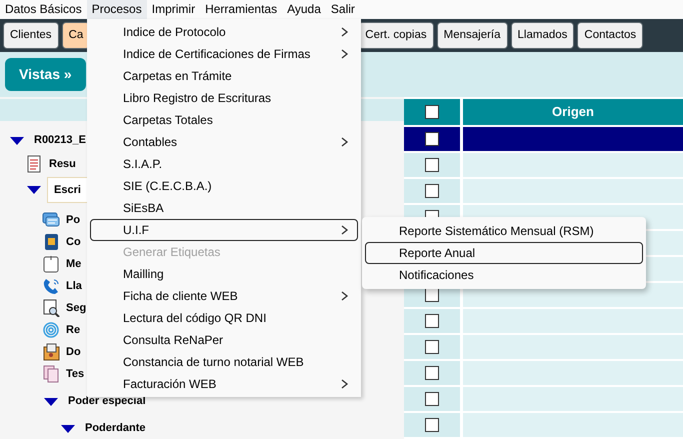 The image size is (683, 439). I want to click on menu-item: S.I.A.P., so click(224, 164).